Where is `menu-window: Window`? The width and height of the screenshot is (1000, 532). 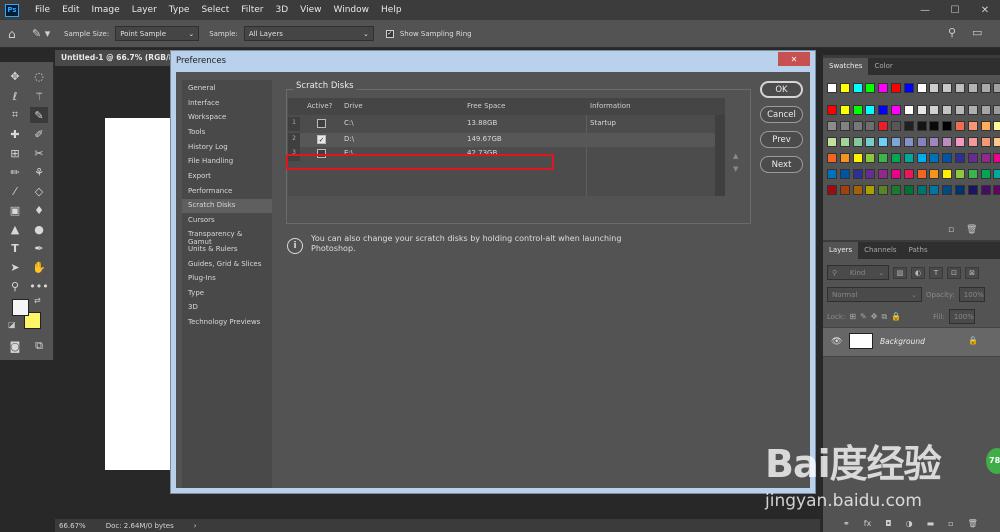 menu-window: Window is located at coordinates (352, 10).